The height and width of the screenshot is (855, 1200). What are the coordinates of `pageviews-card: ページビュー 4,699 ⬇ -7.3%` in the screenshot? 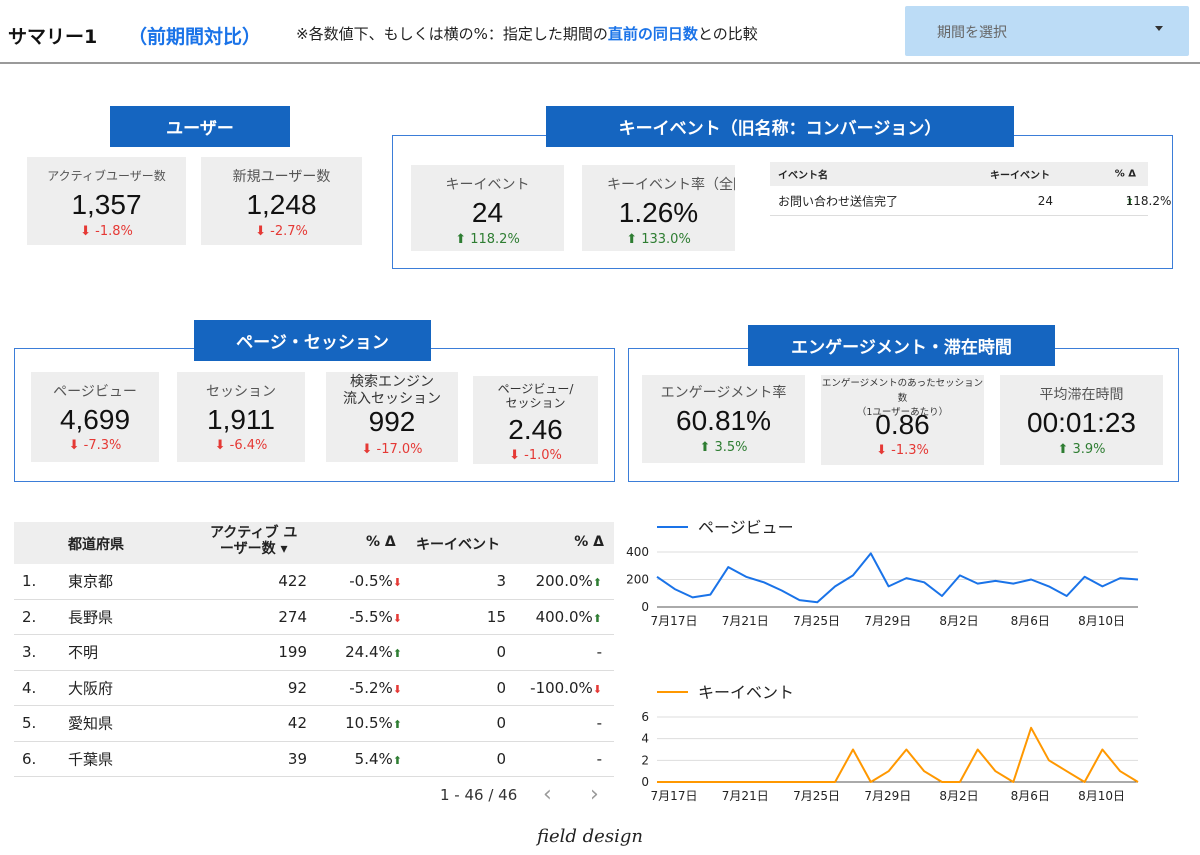 It's located at (95, 417).